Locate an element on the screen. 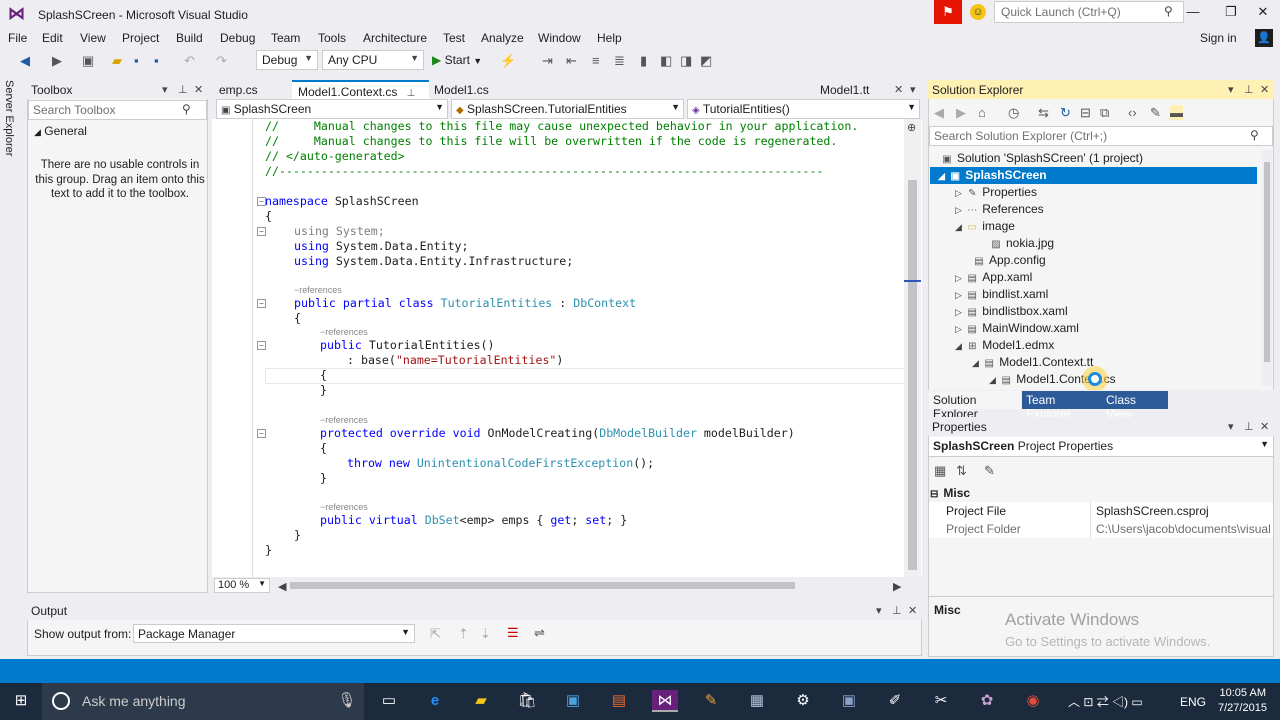  restore-button: ❐ is located at coordinates (1231, 12).